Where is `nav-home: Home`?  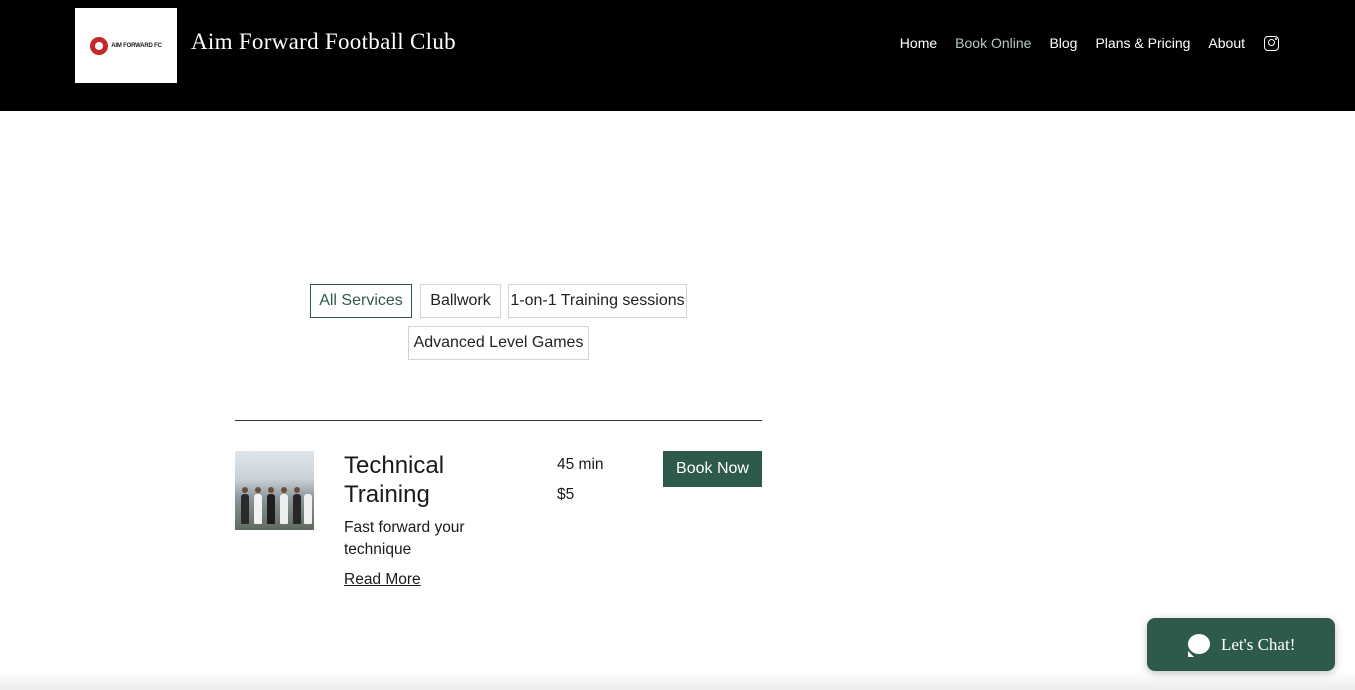 nav-home: Home is located at coordinates (918, 43).